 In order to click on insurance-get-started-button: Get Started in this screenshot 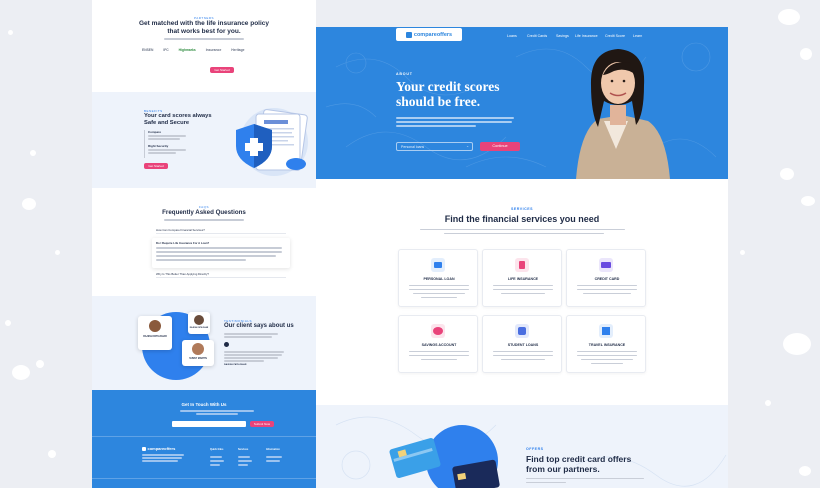, I will do `click(222, 70)`.